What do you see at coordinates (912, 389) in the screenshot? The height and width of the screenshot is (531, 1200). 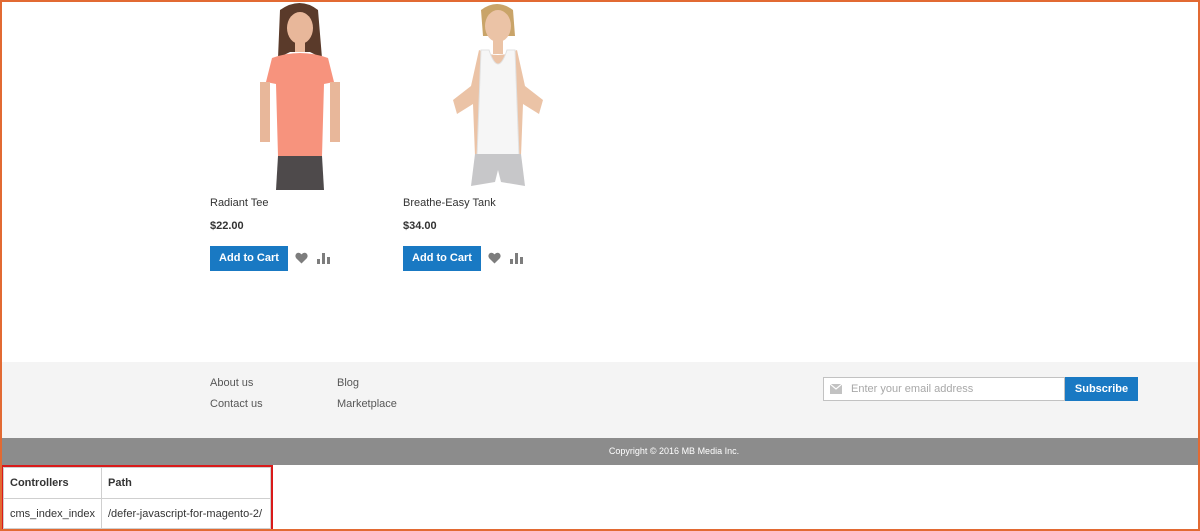 I see `newsletter-placeholder: Enter your email address` at bounding box center [912, 389].